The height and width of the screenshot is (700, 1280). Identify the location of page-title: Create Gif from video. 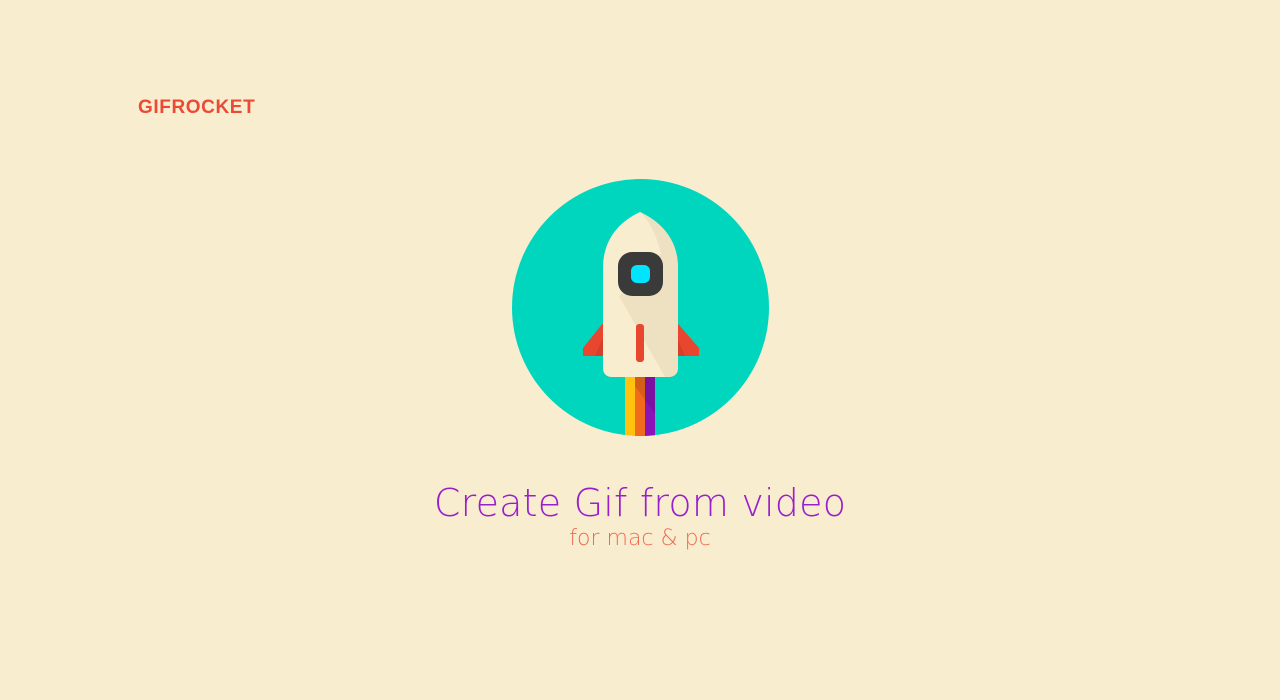
(640, 503).